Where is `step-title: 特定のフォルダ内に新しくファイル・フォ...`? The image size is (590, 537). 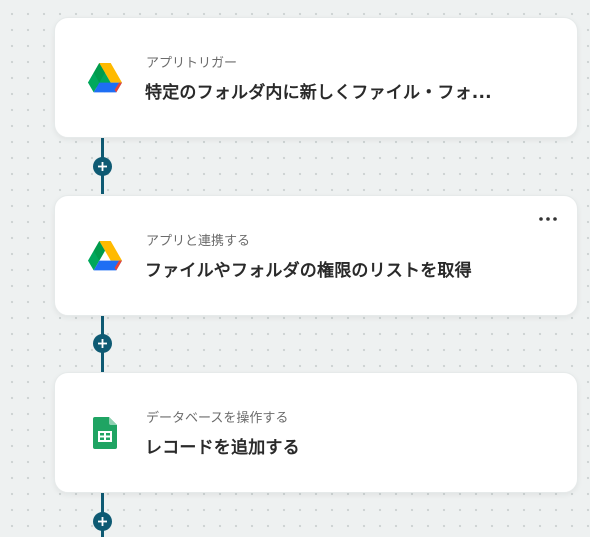
step-title: 特定のフォルダ内に新しくファイル・フォ... is located at coordinates (318, 93).